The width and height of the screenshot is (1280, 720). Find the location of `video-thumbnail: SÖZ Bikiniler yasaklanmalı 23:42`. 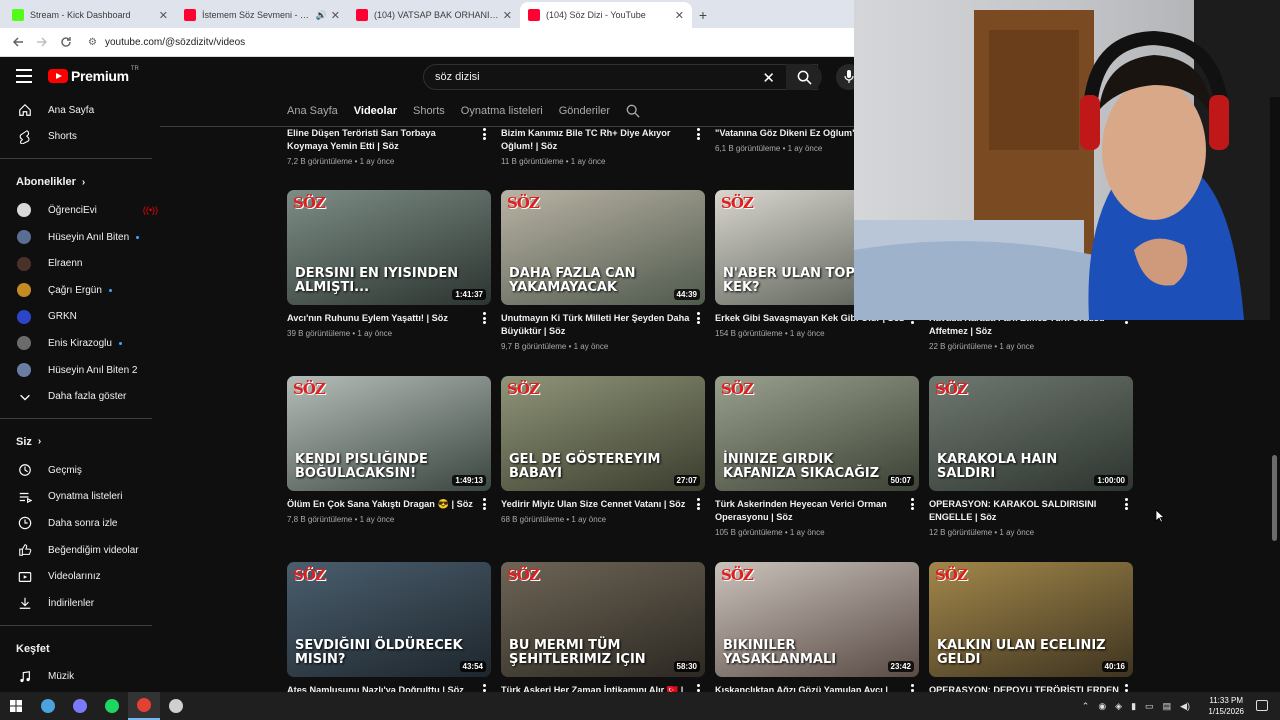

video-thumbnail: SÖZ Bikiniler yasaklanmalı 23:42 is located at coordinates (817, 619).